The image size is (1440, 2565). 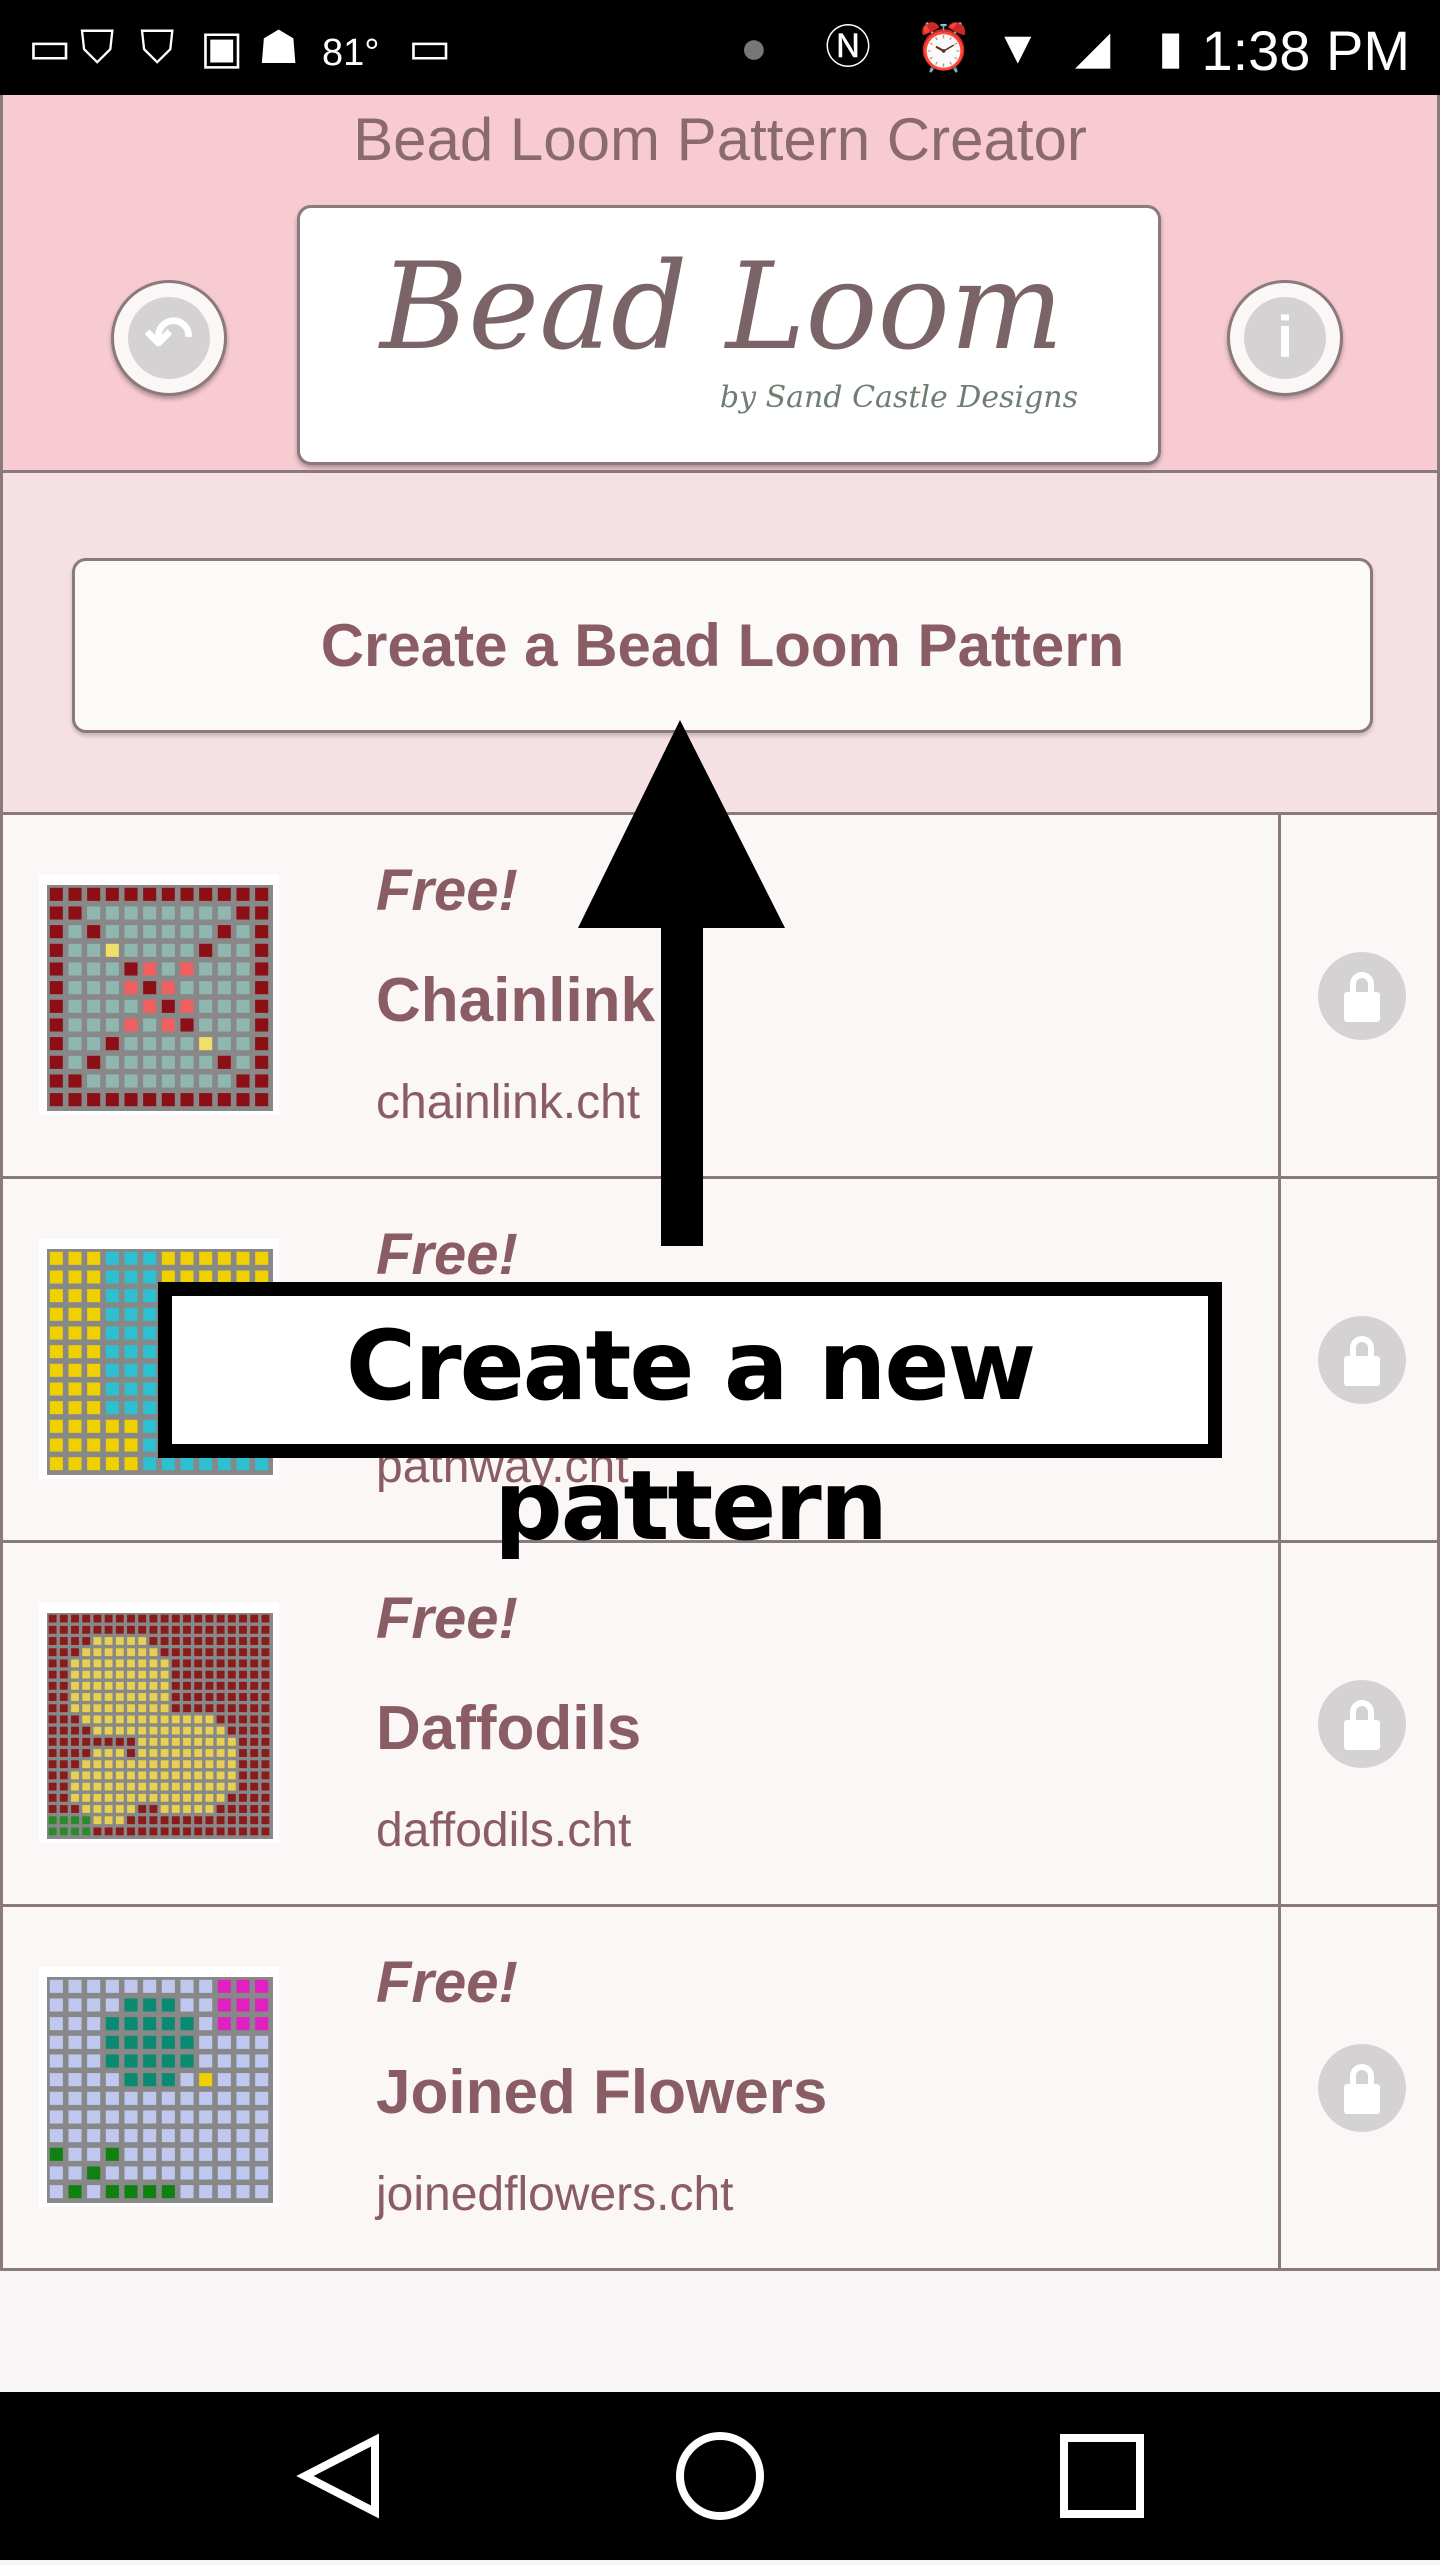 I want to click on divider, so click(x=1279, y=1723).